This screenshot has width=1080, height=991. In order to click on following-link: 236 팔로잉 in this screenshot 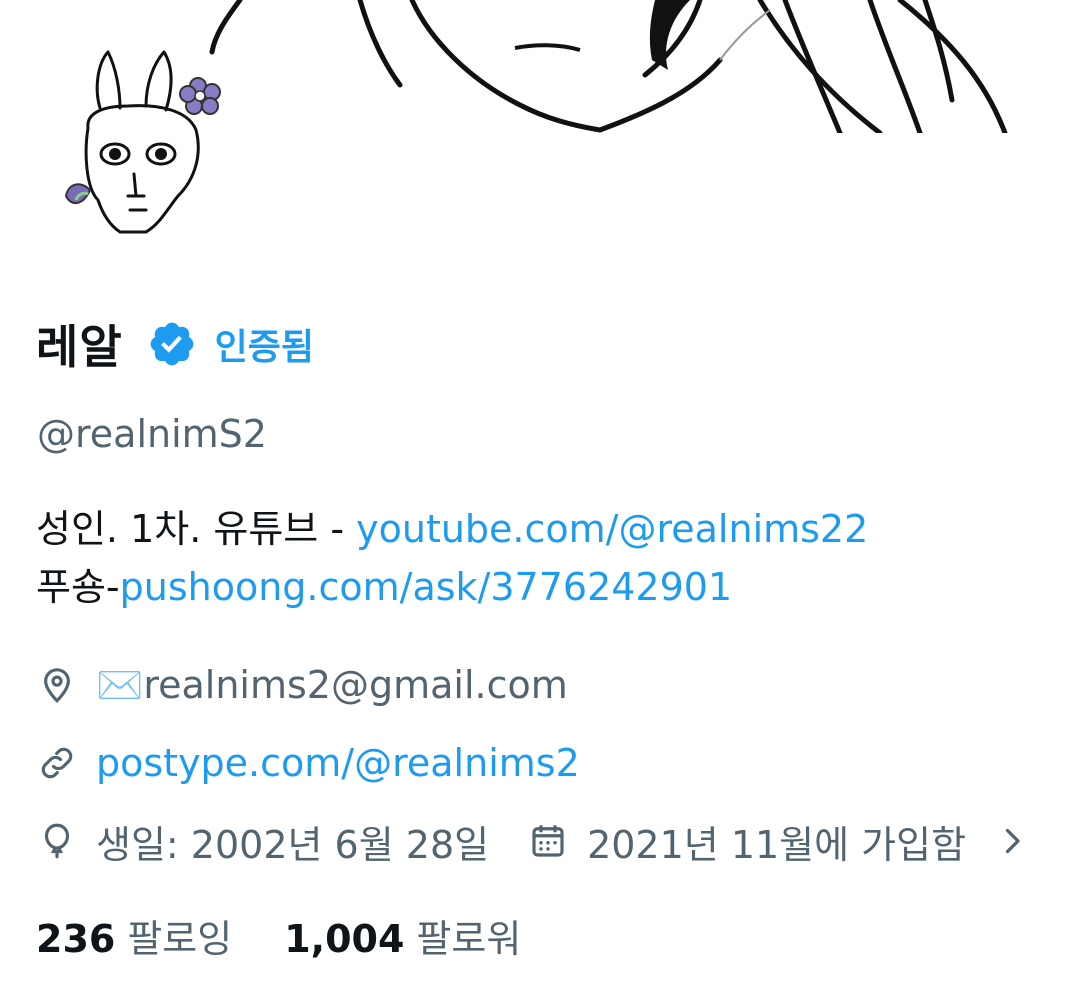, I will do `click(134, 935)`.